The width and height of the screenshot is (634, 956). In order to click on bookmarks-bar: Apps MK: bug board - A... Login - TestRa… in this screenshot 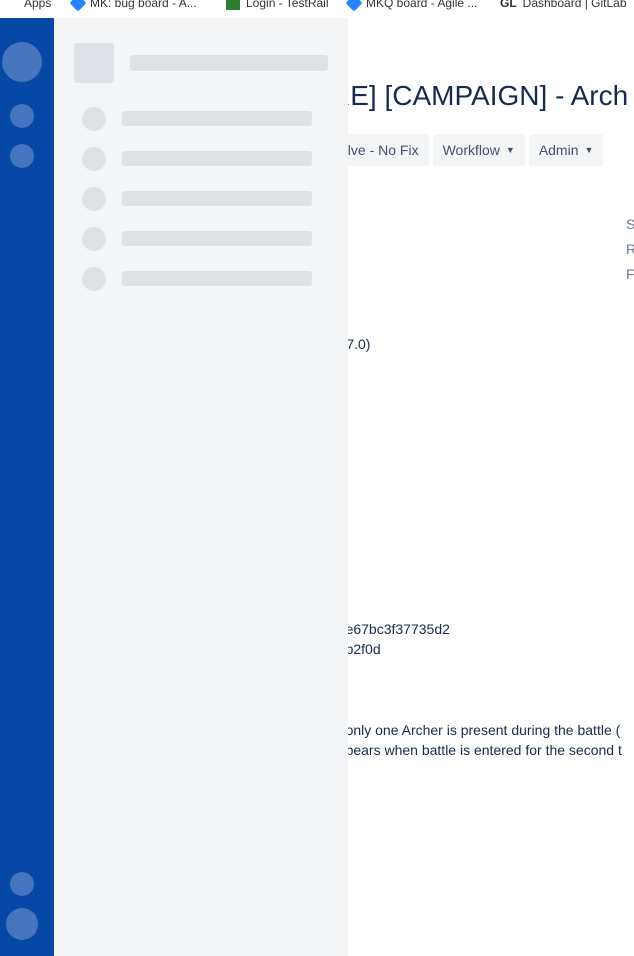, I will do `click(317, 9)`.